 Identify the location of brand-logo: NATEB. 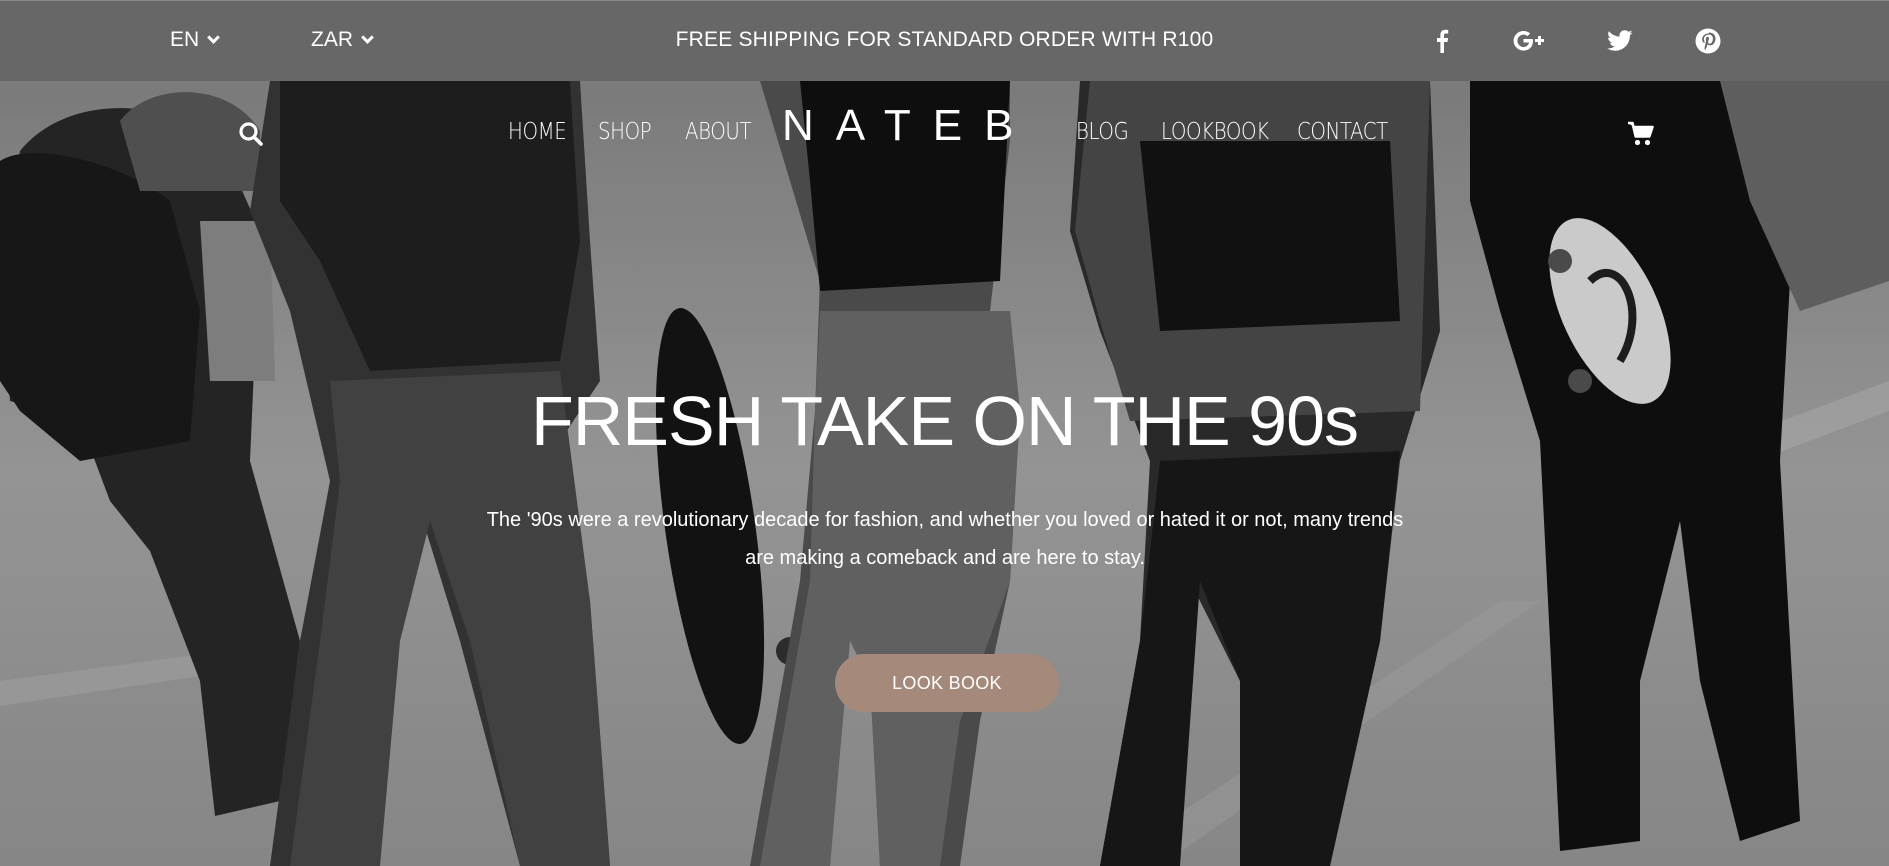
(908, 126).